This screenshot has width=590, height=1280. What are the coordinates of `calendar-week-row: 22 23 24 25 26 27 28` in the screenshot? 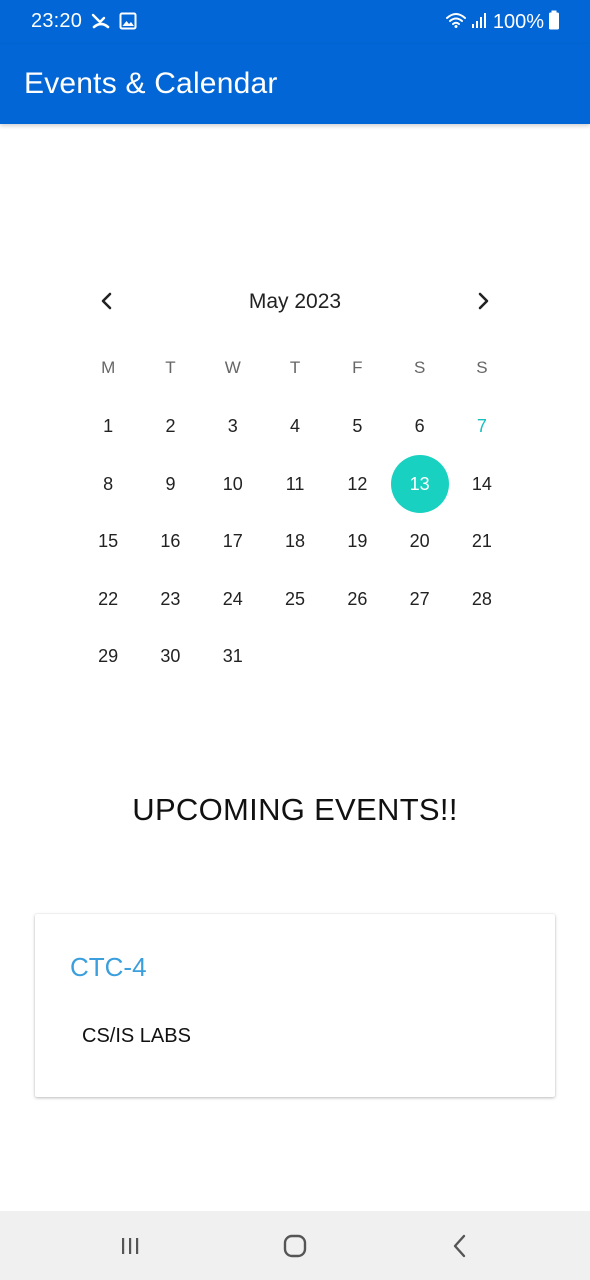 It's located at (295, 600).